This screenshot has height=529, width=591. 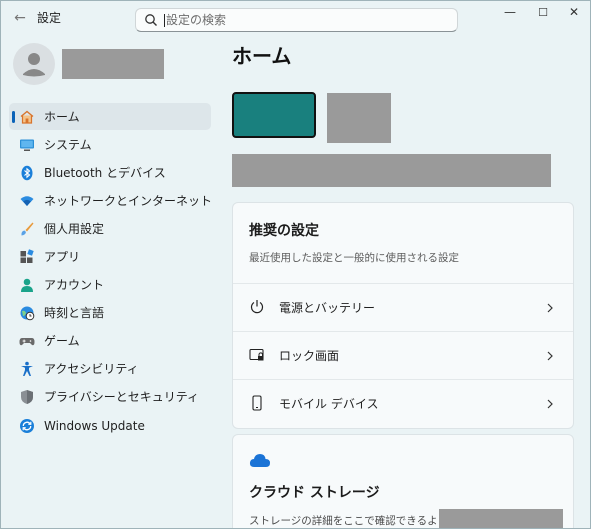 What do you see at coordinates (94, 426) in the screenshot?
I see `sidebar-item-label: Windows Update` at bounding box center [94, 426].